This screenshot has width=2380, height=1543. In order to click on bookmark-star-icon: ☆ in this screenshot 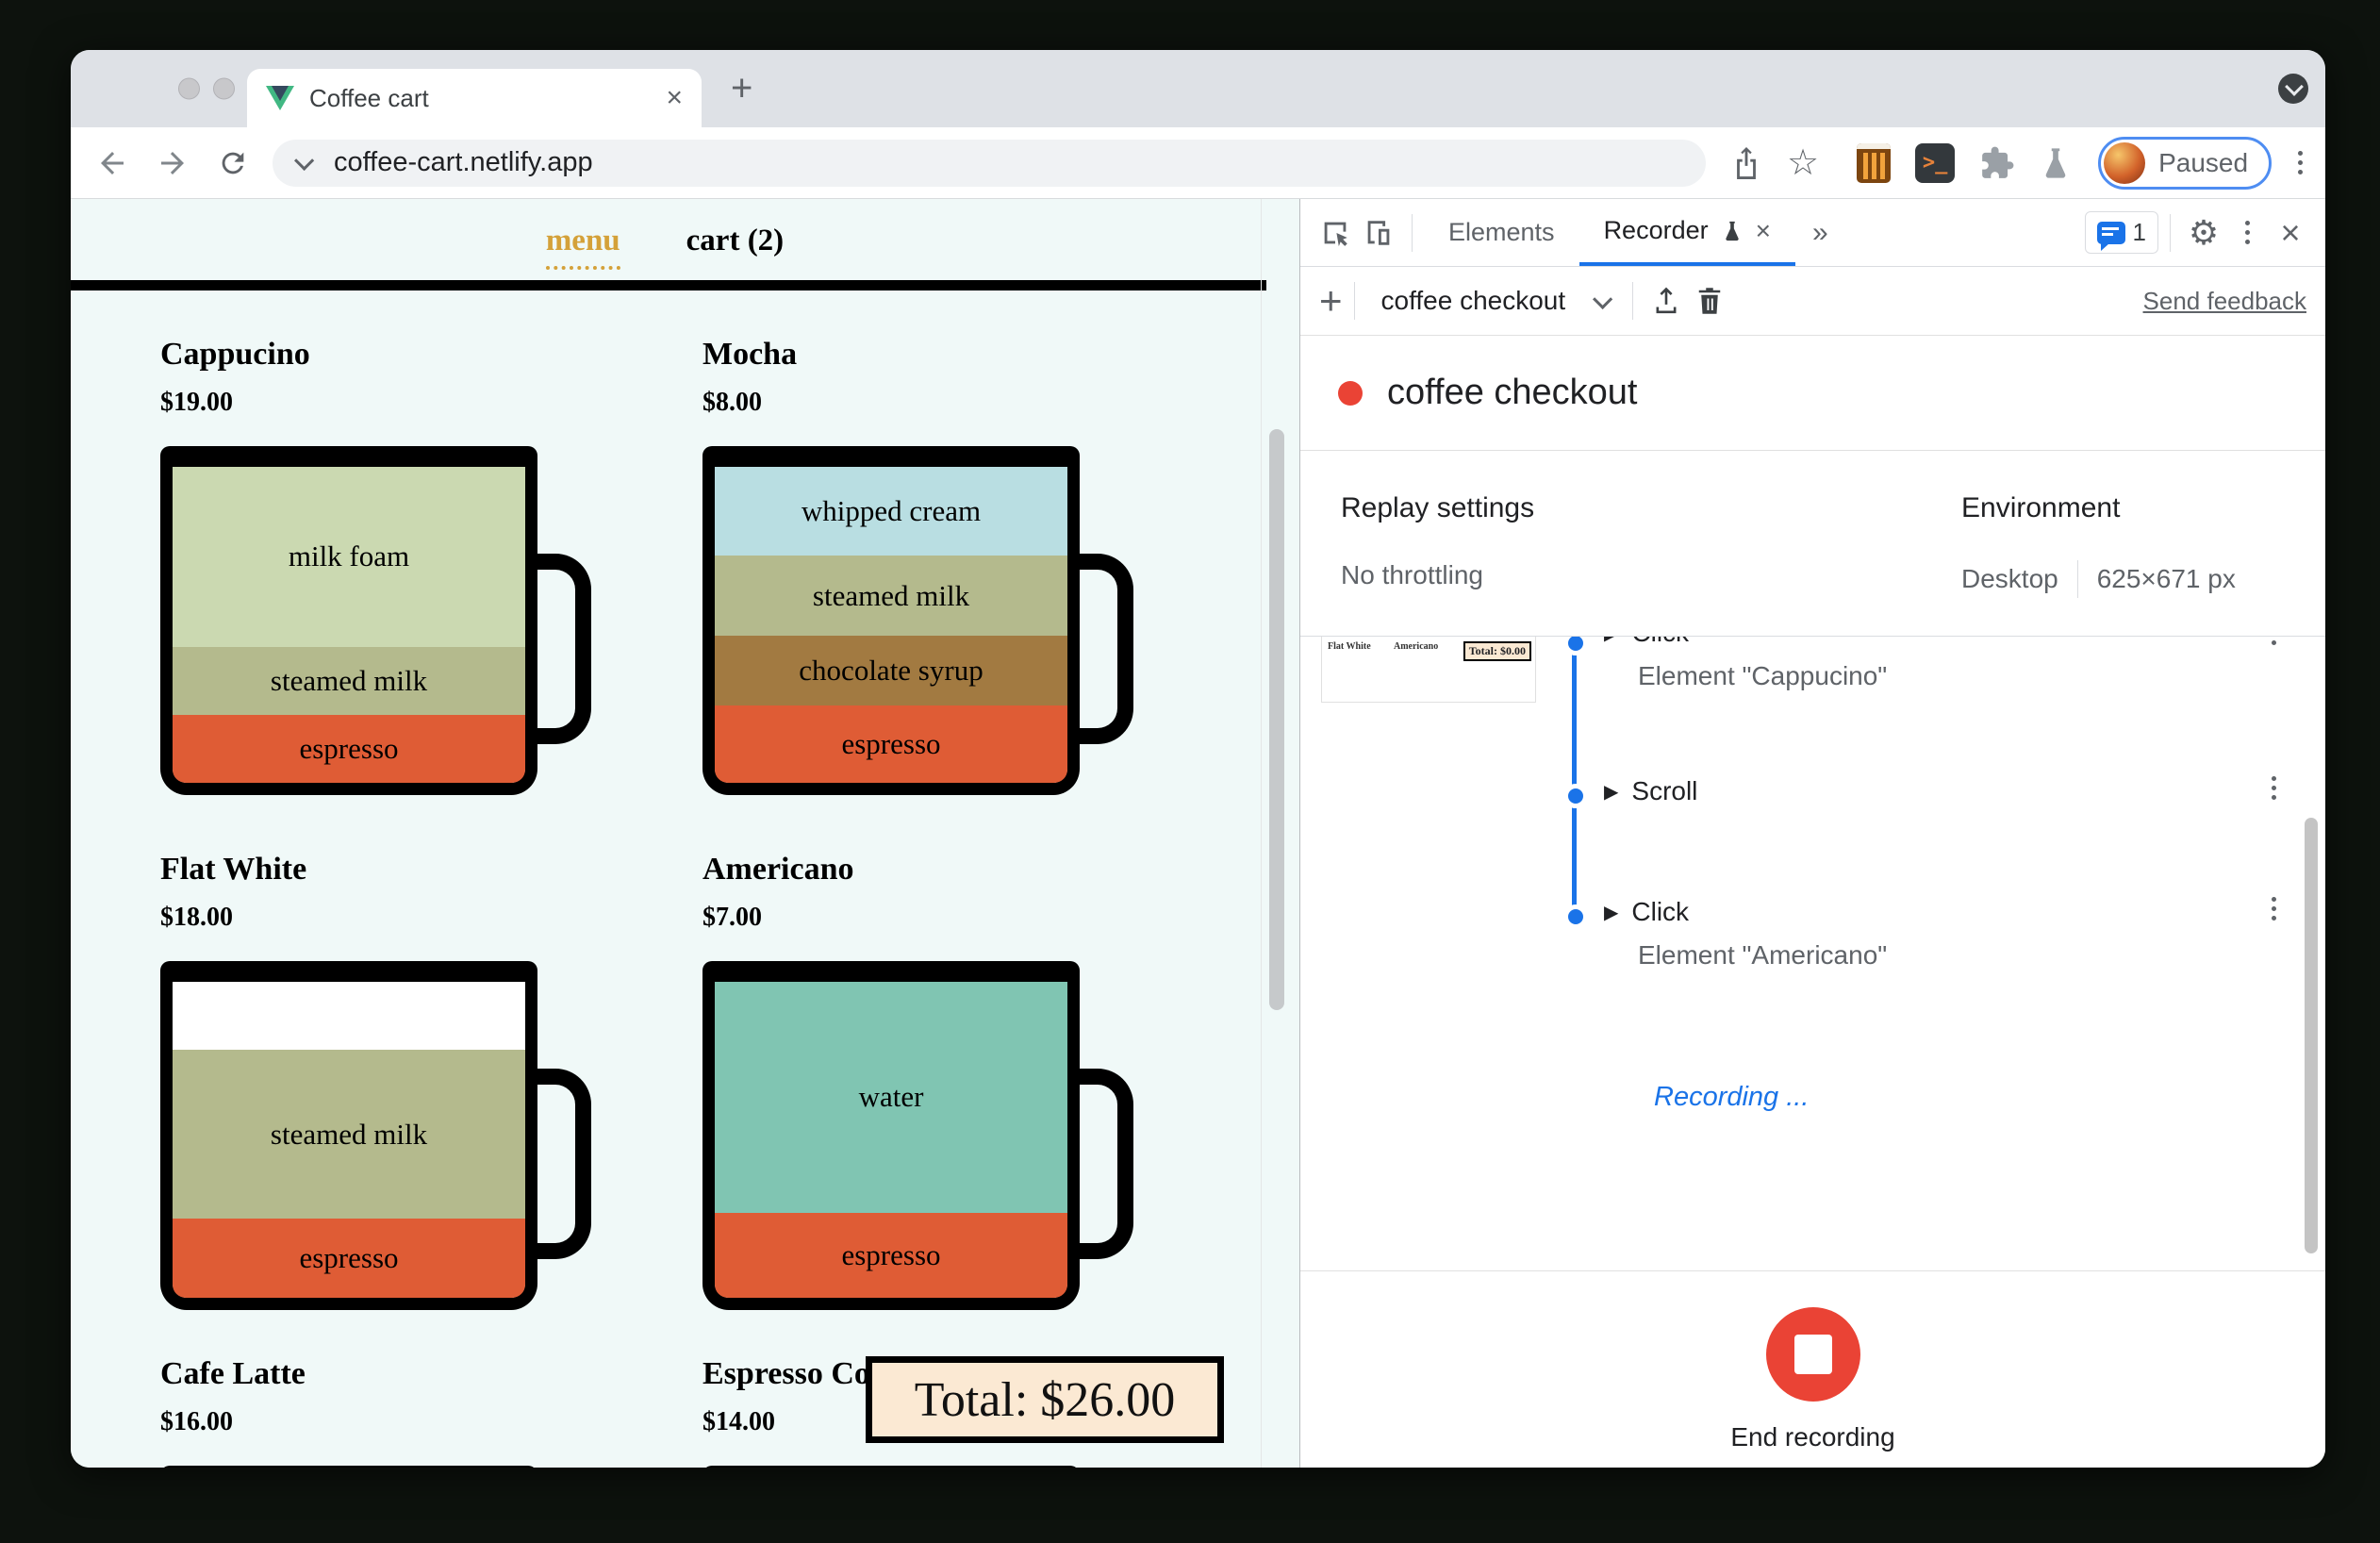, I will do `click(1803, 163)`.